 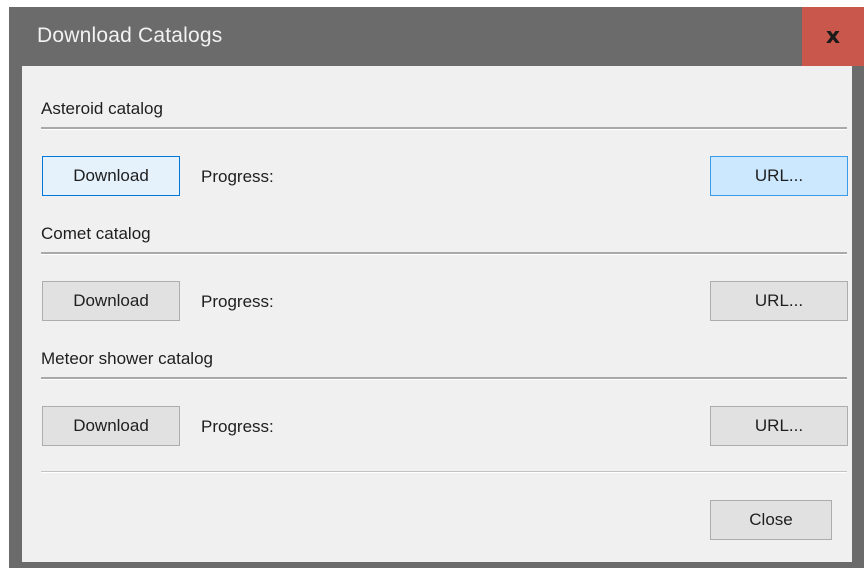 I want to click on meteor-shower-progress-label: Progress:, so click(x=237, y=426).